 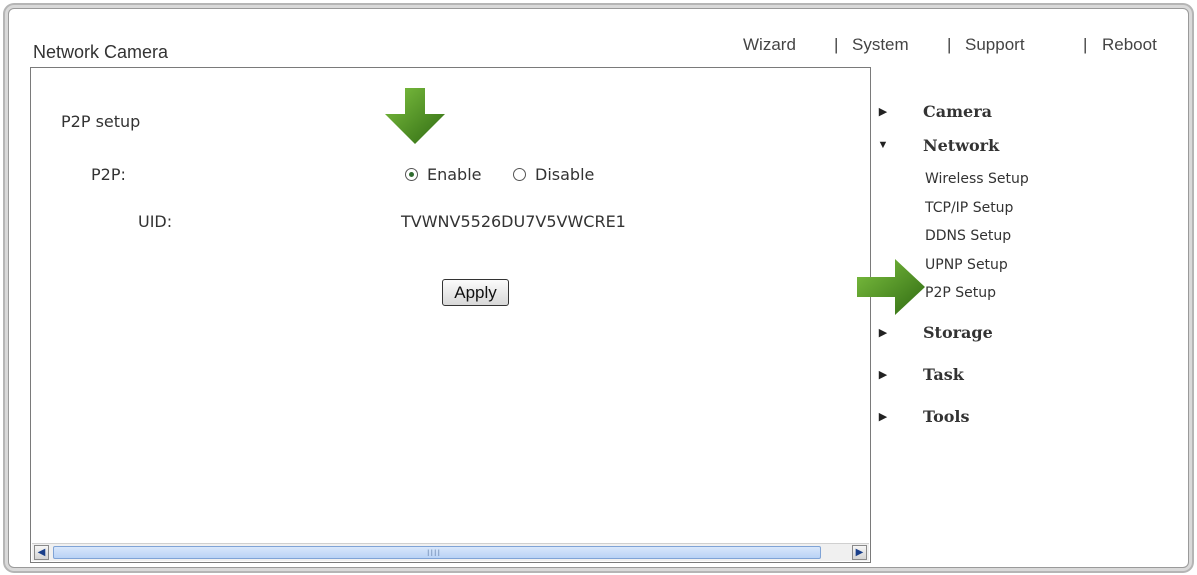 What do you see at coordinates (101, 52) in the screenshot?
I see `app-title: Network Camera` at bounding box center [101, 52].